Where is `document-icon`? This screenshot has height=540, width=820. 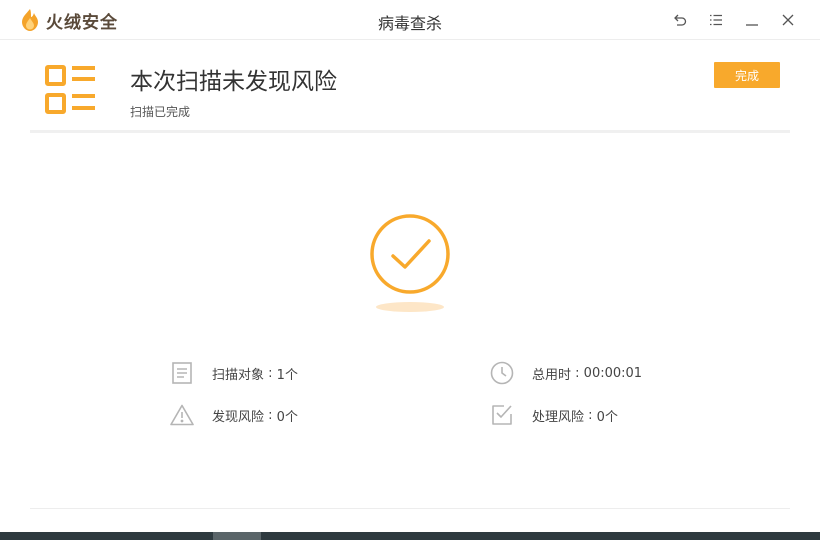 document-icon is located at coordinates (182, 373).